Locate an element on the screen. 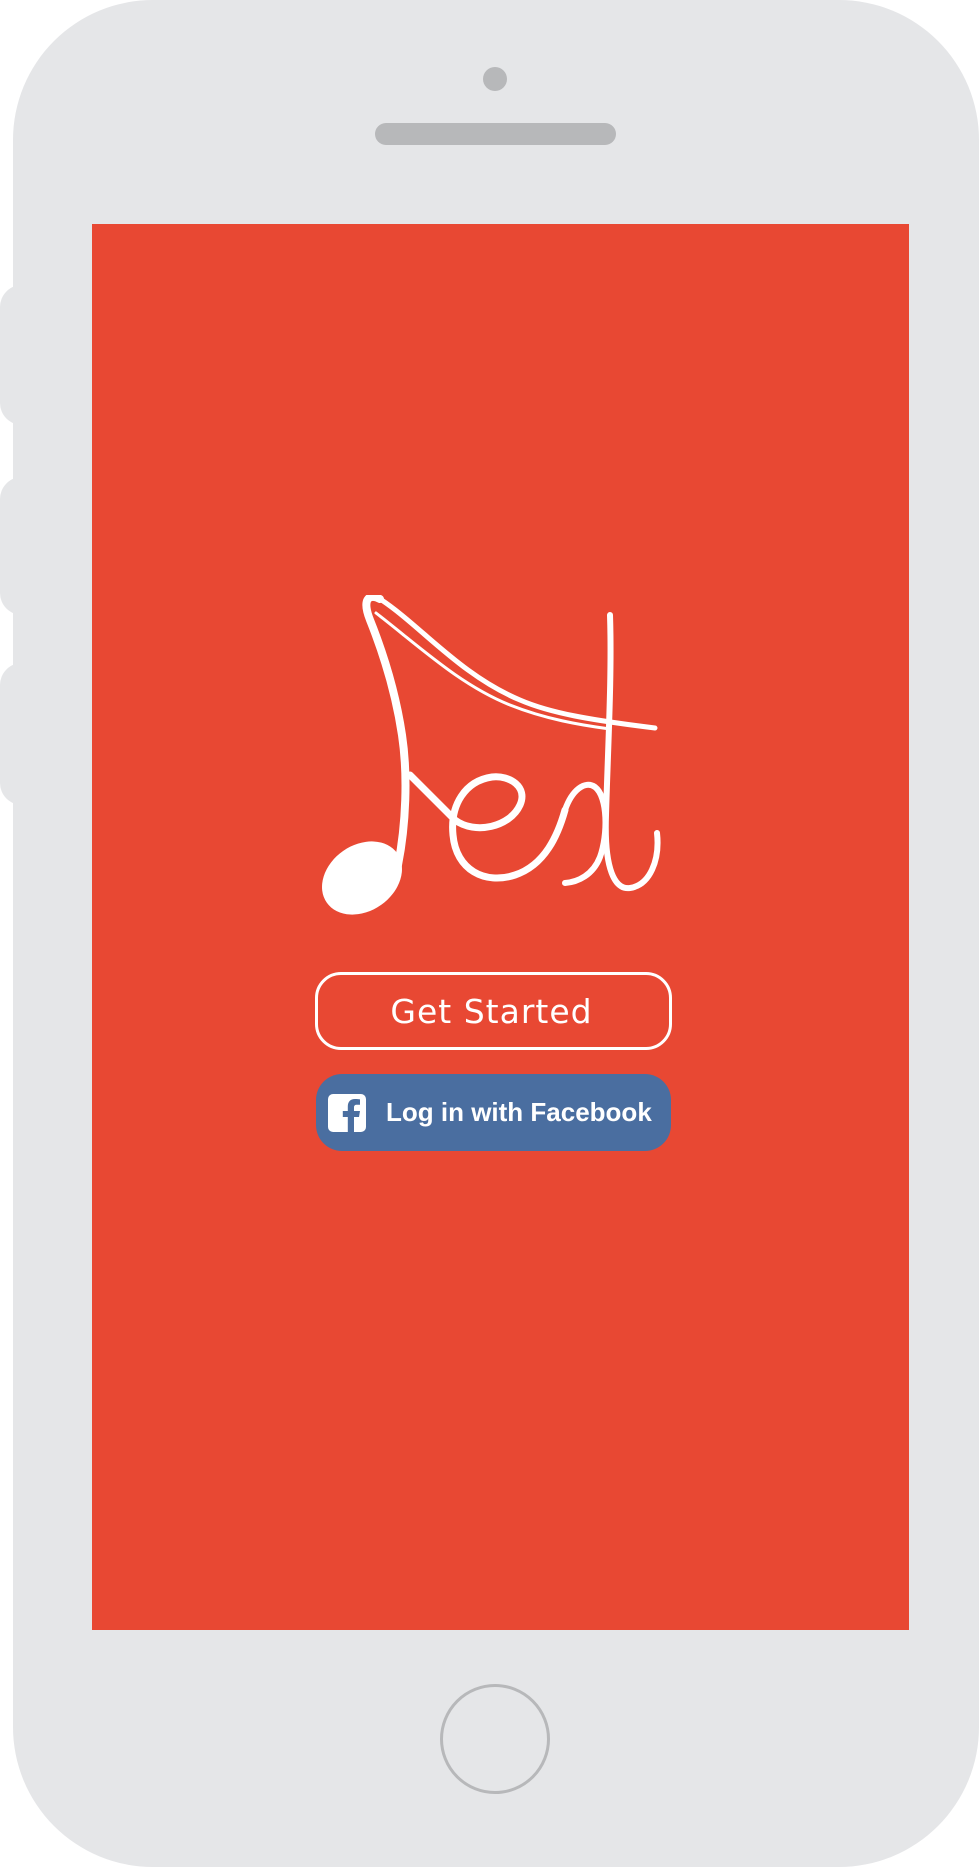  side-button-volume-down is located at coordinates (14, 734).